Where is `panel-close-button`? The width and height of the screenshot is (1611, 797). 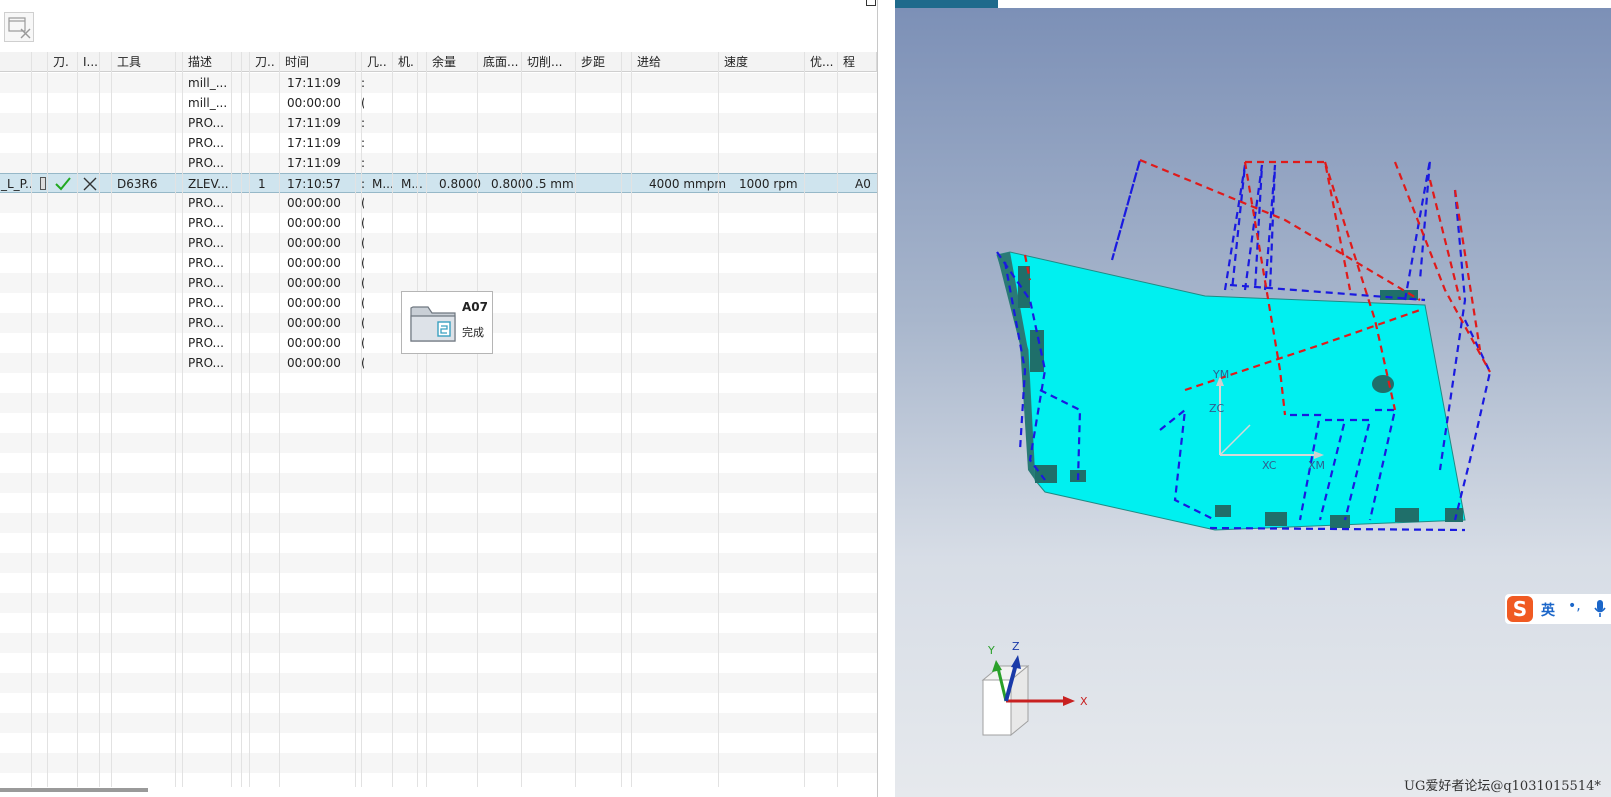 panel-close-button is located at coordinates (871, 3).